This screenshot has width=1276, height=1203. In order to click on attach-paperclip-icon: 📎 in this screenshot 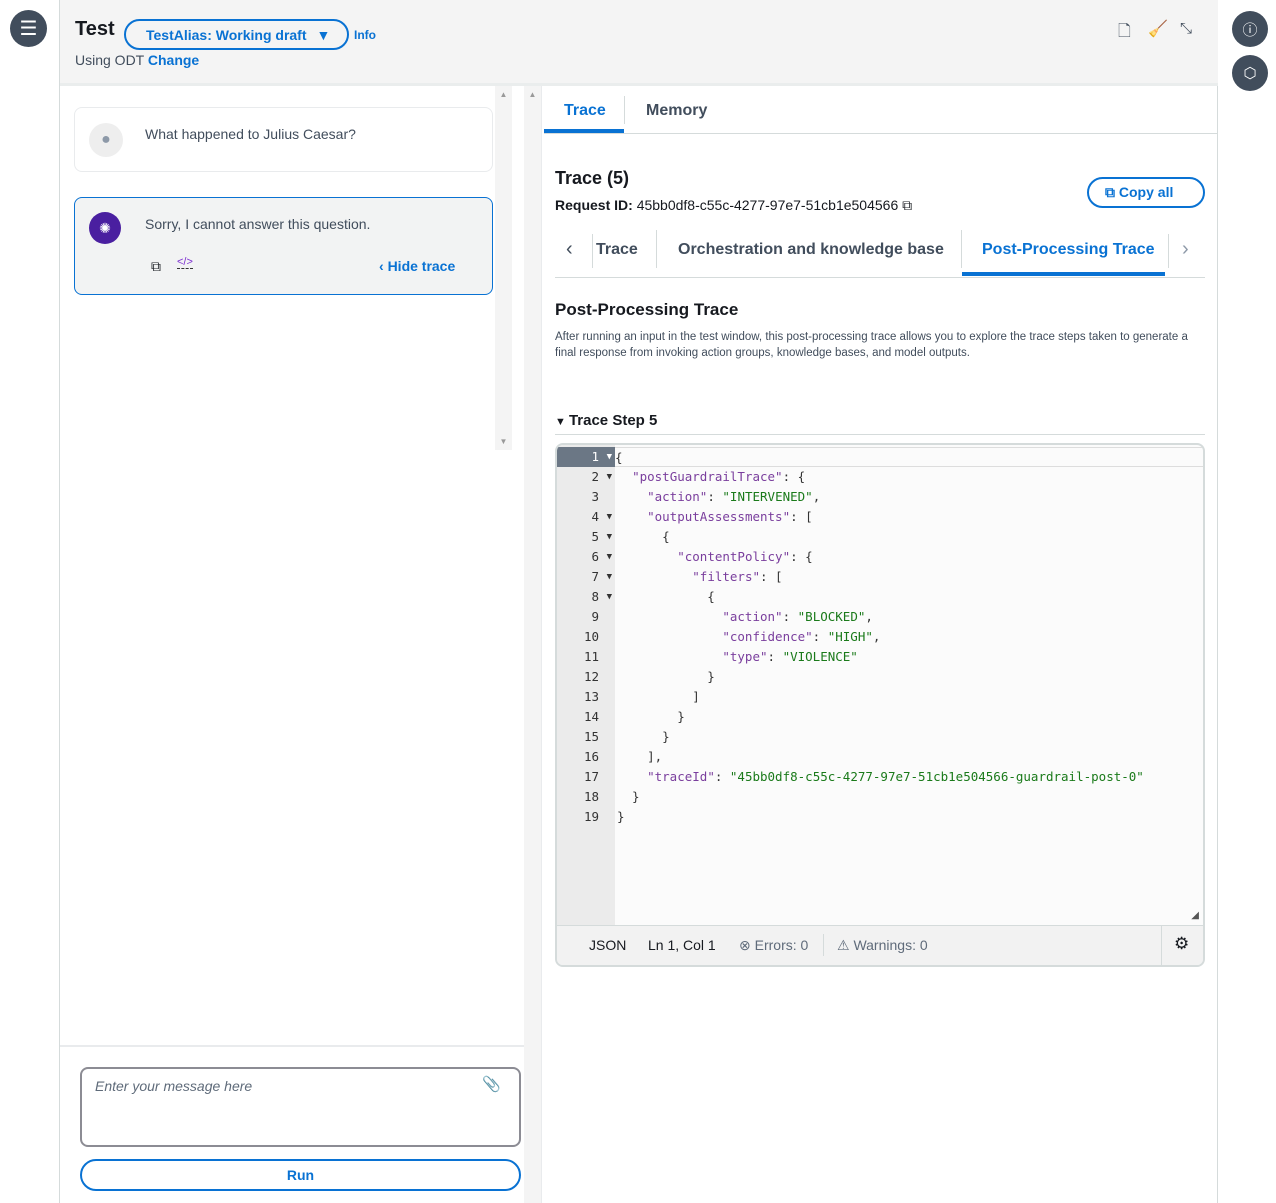, I will do `click(491, 1084)`.